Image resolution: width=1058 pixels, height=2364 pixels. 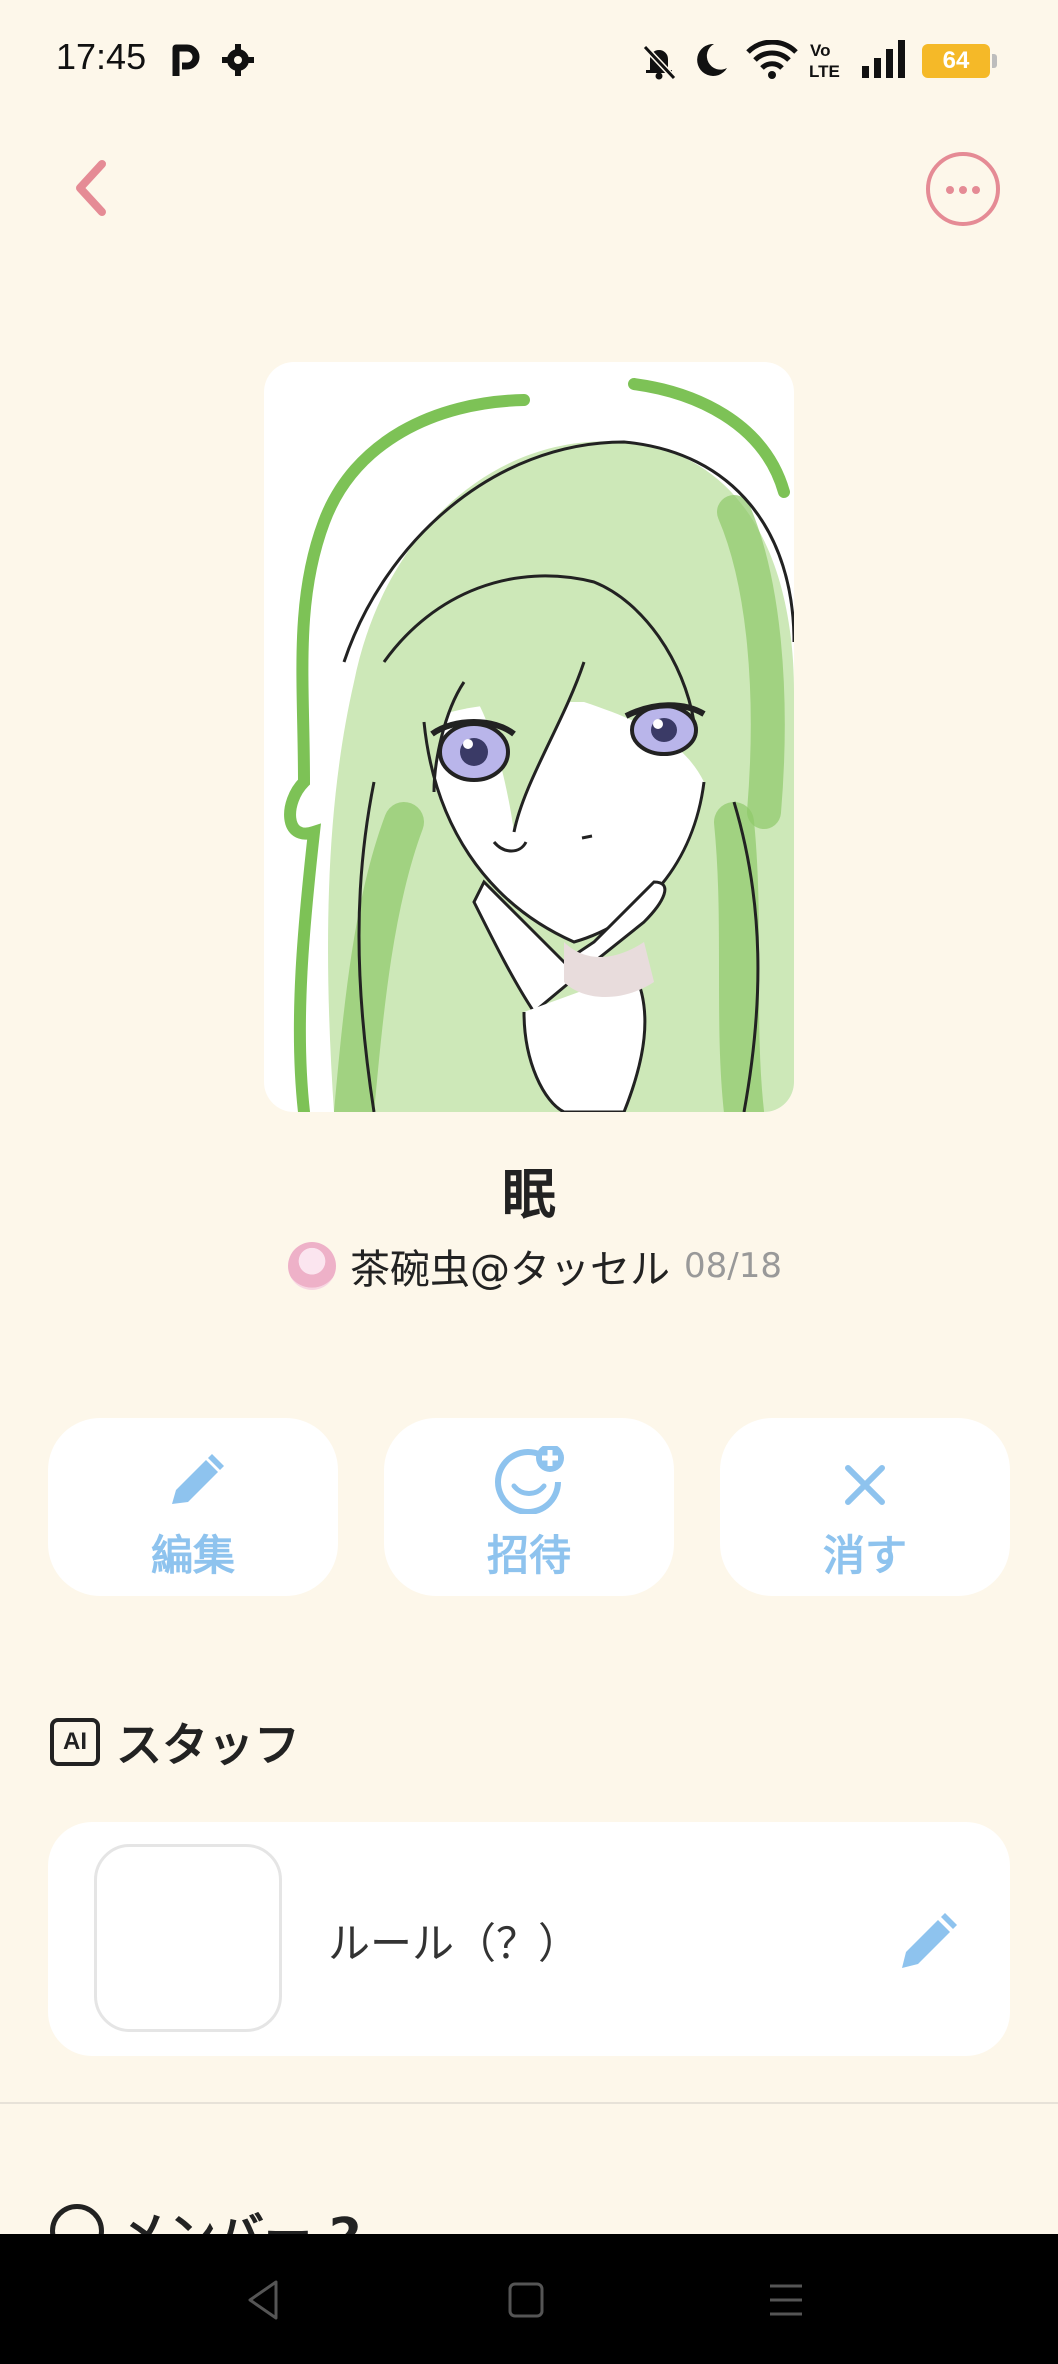 I want to click on group-title: 眠, so click(x=529, y=1194).